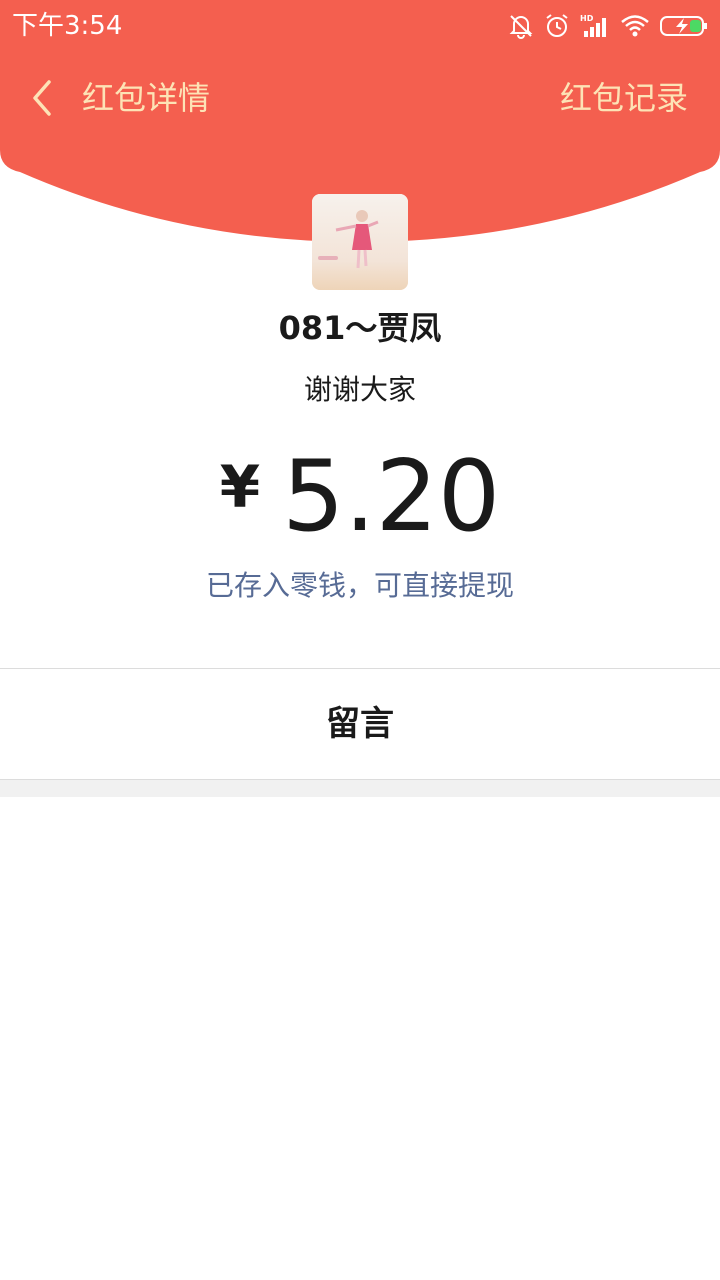  I want to click on status-bar: 下午3:54 HD, so click(360, 26).